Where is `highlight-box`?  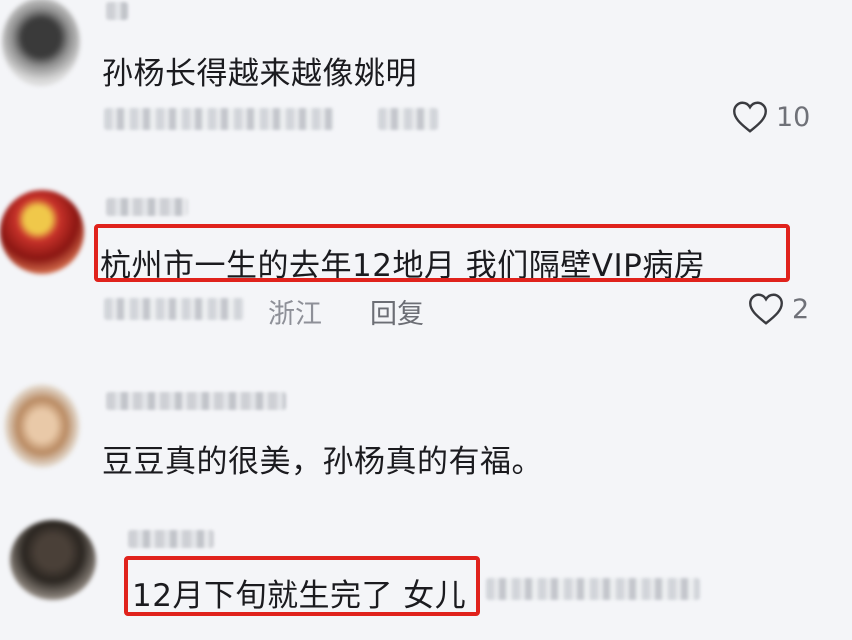
highlight-box is located at coordinates (302, 586).